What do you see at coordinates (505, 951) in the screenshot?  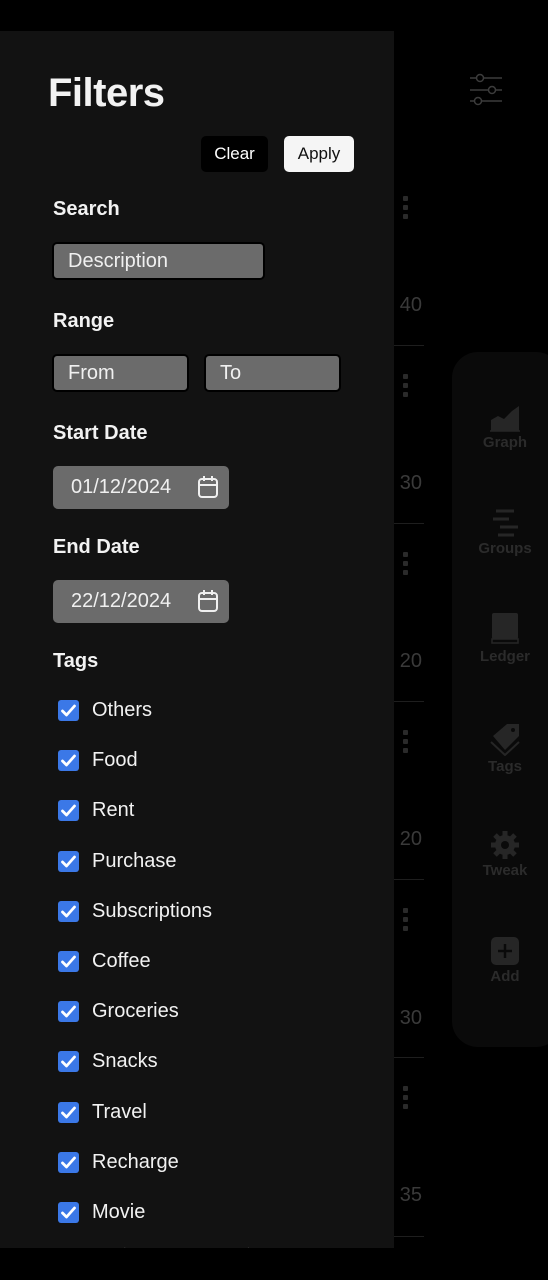 I see `add-square-icon` at bounding box center [505, 951].